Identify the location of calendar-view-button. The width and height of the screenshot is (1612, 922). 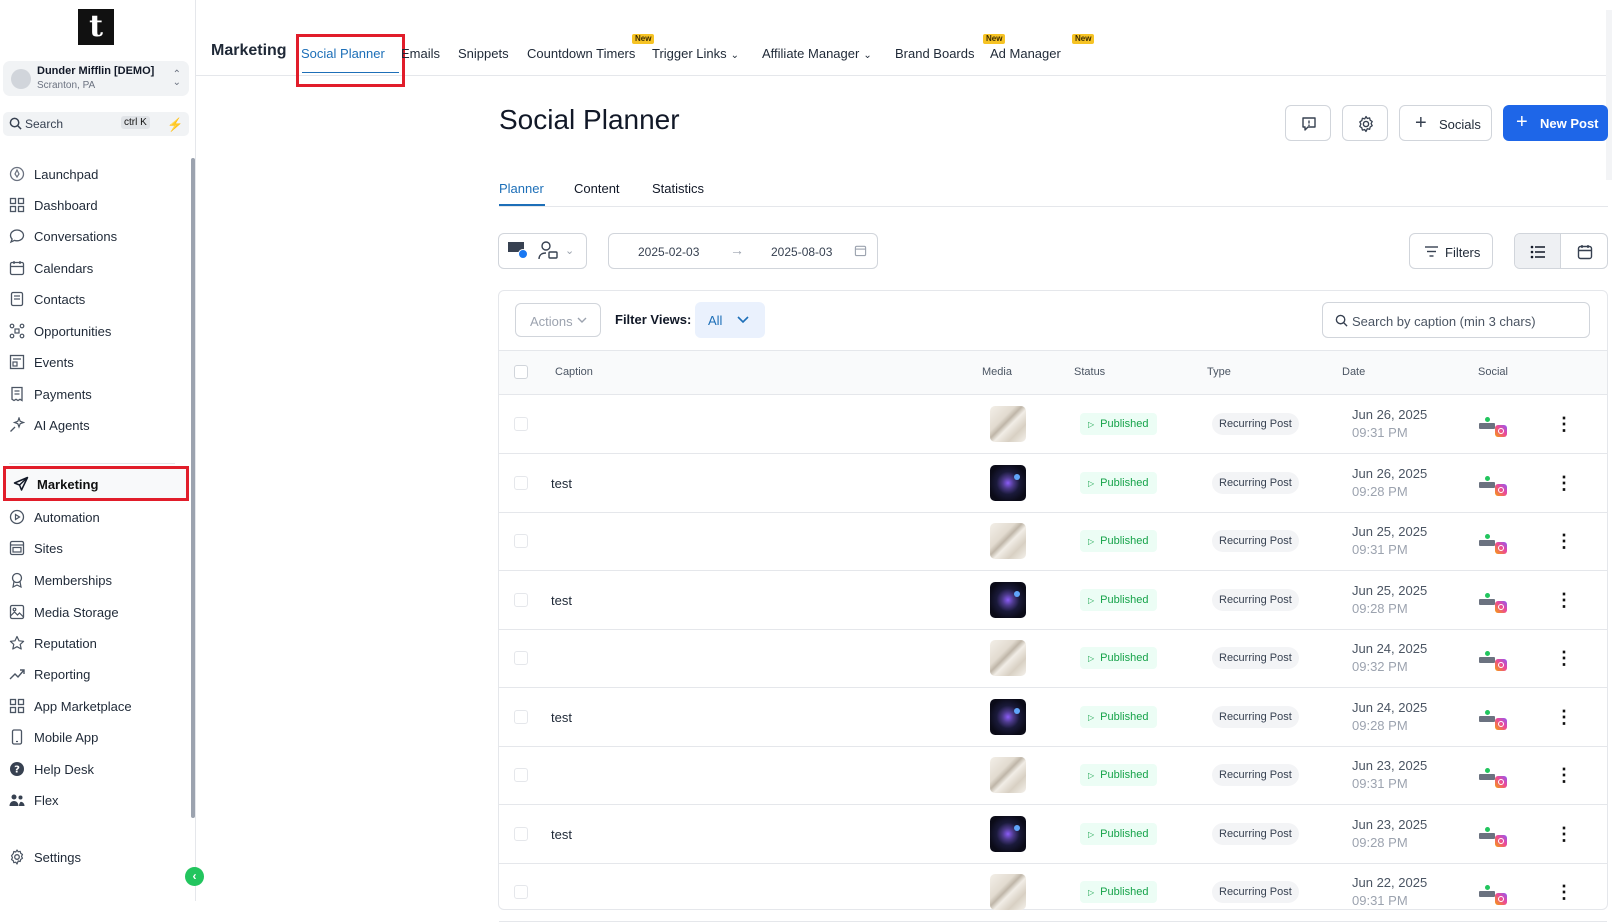
(1584, 251).